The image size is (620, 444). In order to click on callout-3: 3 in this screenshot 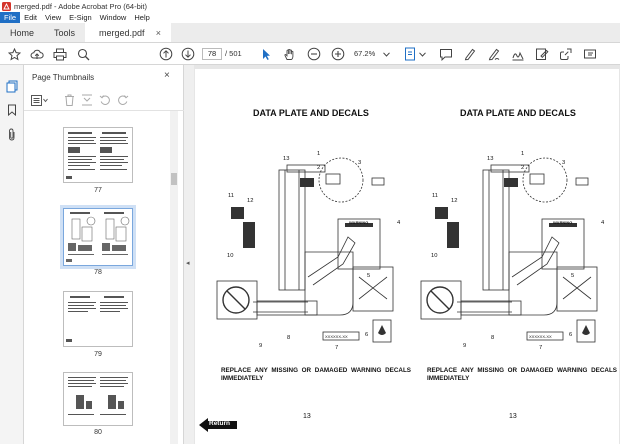, I will do `click(359, 163)`.